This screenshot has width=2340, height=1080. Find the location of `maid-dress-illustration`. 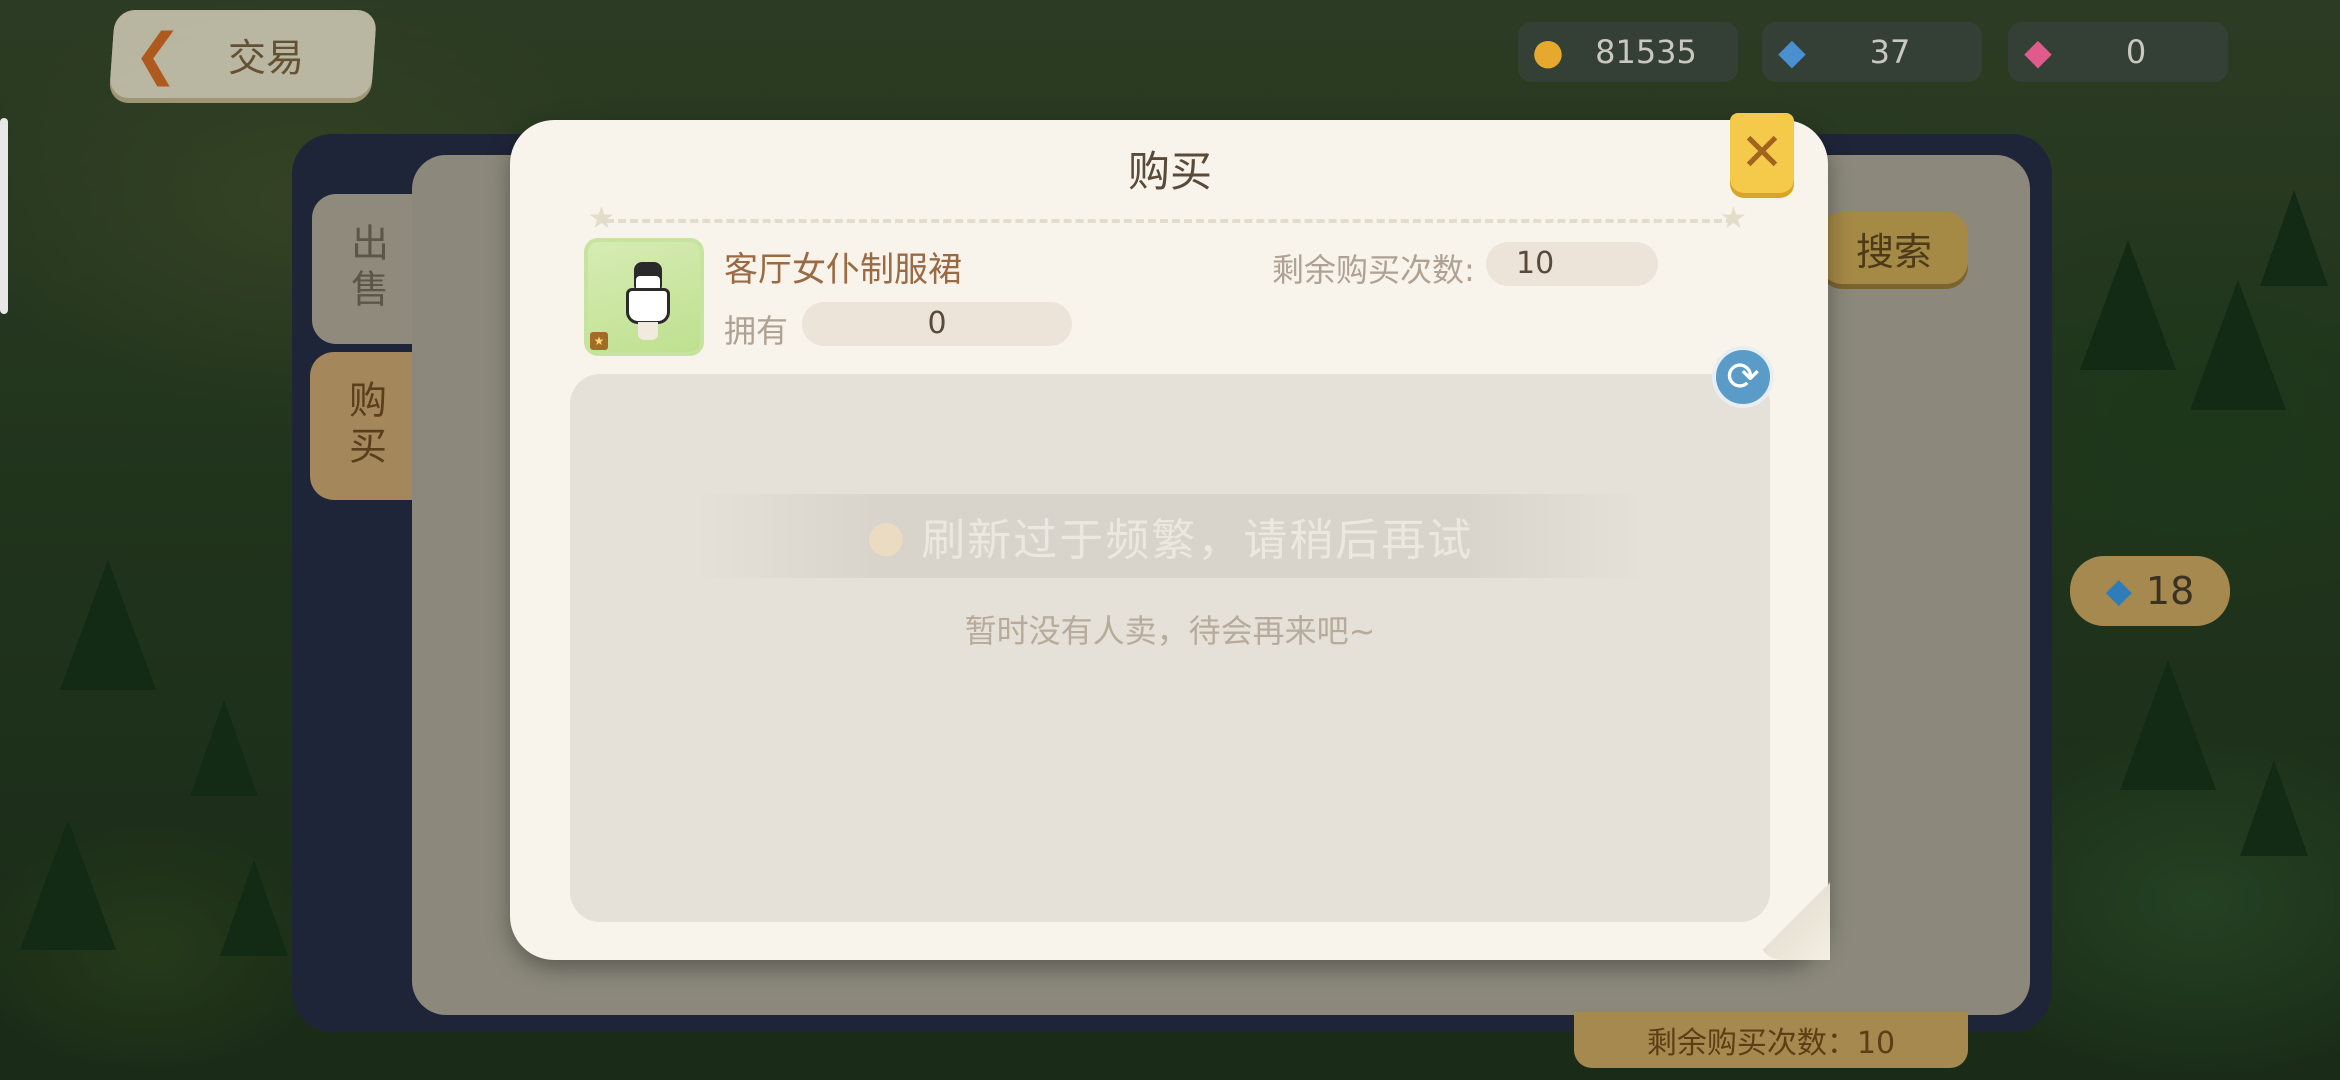

maid-dress-illustration is located at coordinates (648, 302).